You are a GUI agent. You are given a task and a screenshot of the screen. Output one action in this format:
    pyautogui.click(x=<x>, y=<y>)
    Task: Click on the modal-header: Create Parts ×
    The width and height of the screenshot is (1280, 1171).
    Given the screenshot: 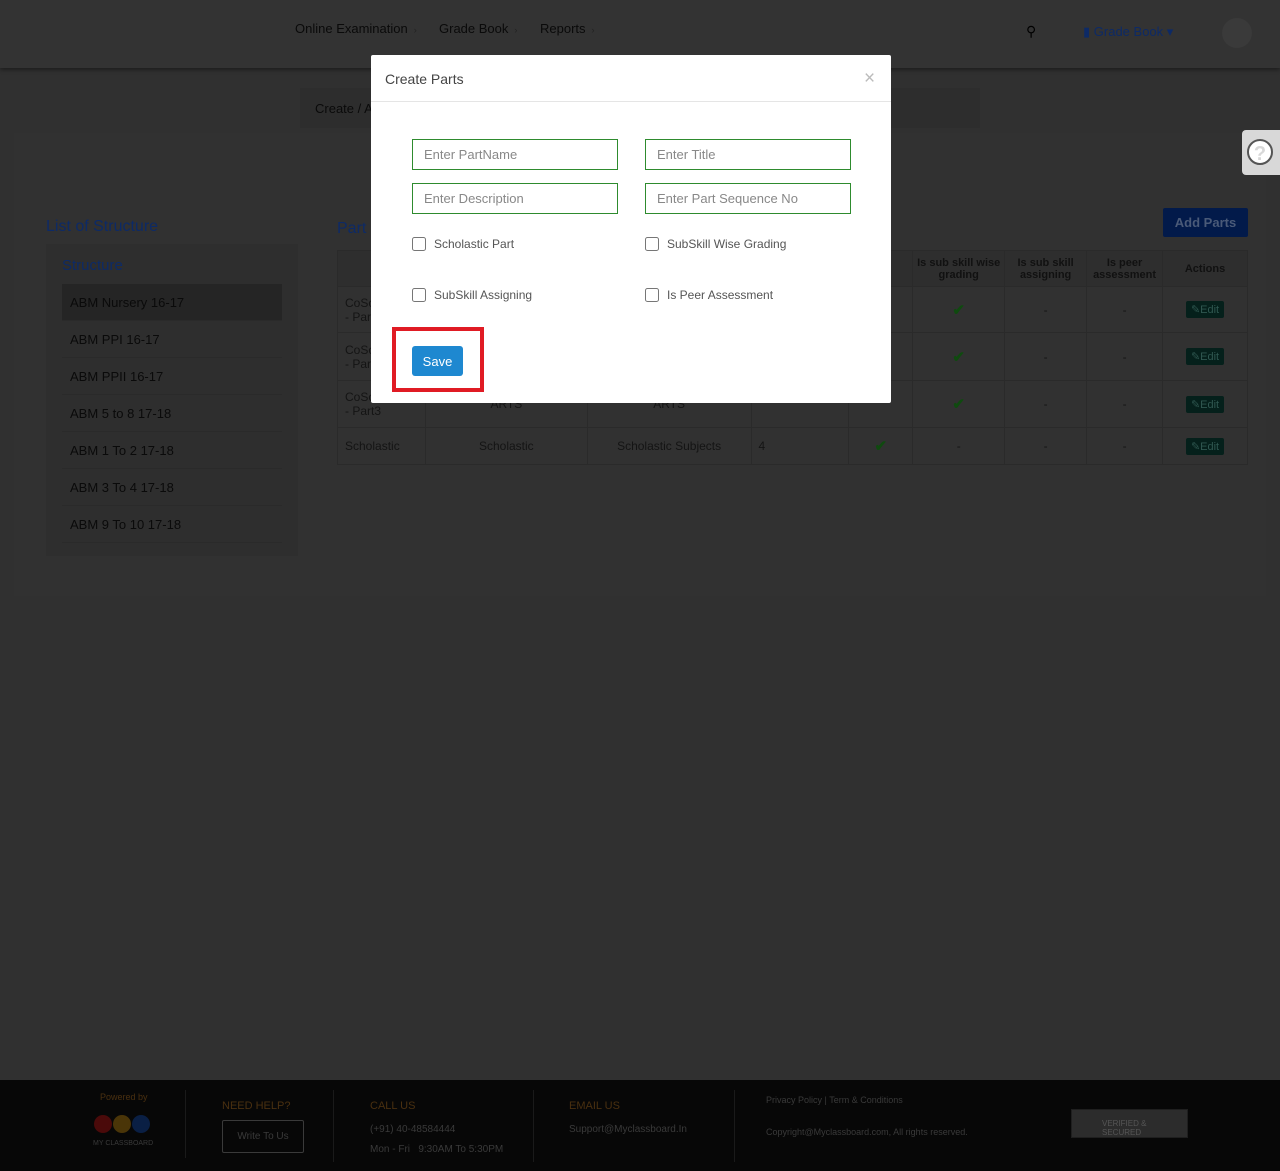 What is the action you would take?
    pyautogui.click(x=631, y=78)
    